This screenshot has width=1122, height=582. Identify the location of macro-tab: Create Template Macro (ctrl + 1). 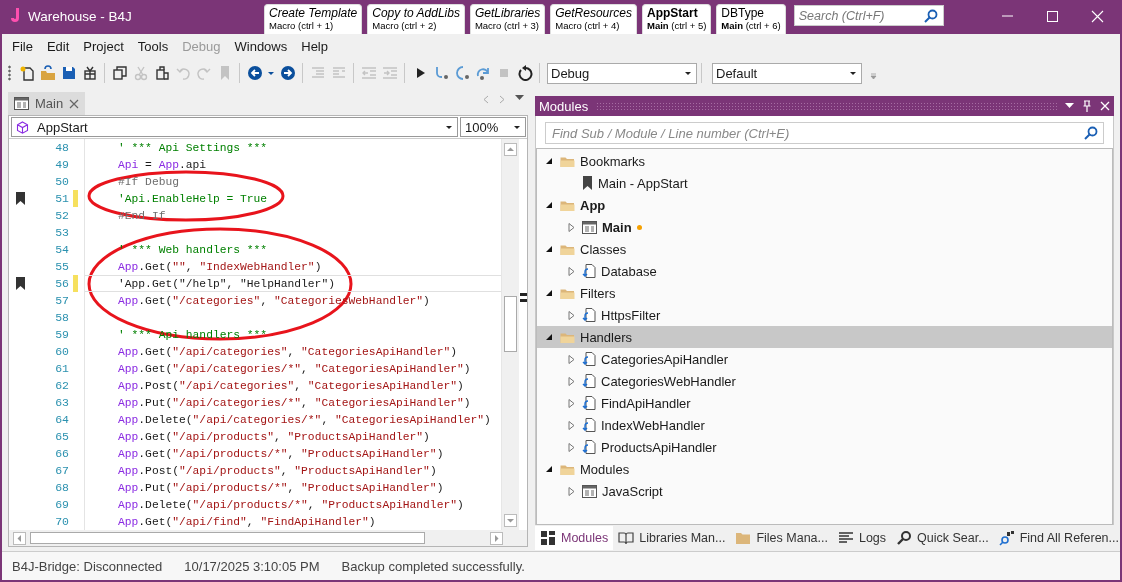
(313, 19).